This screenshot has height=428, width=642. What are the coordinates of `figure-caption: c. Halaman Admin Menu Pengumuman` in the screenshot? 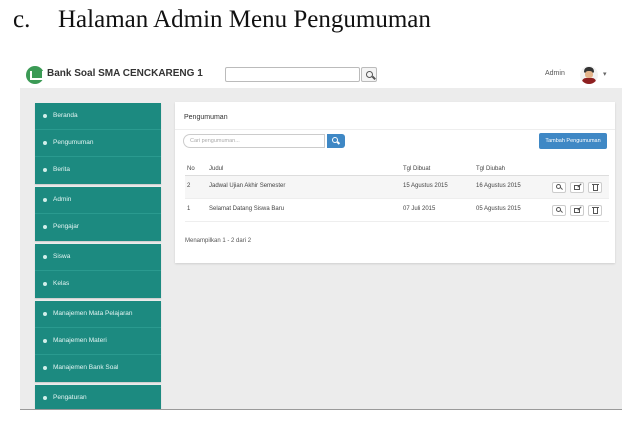 It's located at (321, 21).